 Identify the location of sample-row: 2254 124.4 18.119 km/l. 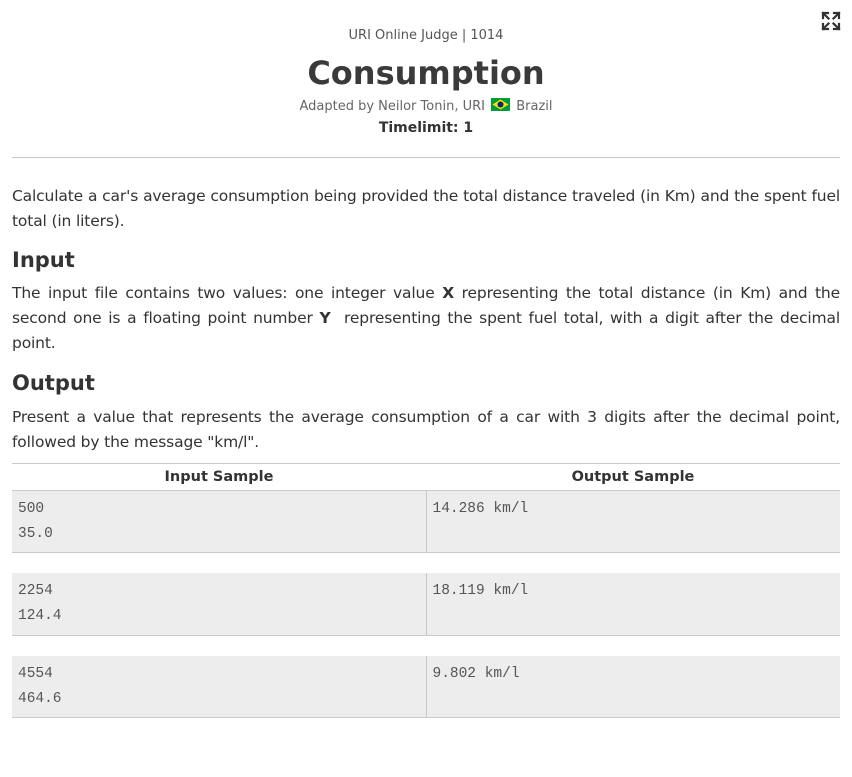
(426, 604).